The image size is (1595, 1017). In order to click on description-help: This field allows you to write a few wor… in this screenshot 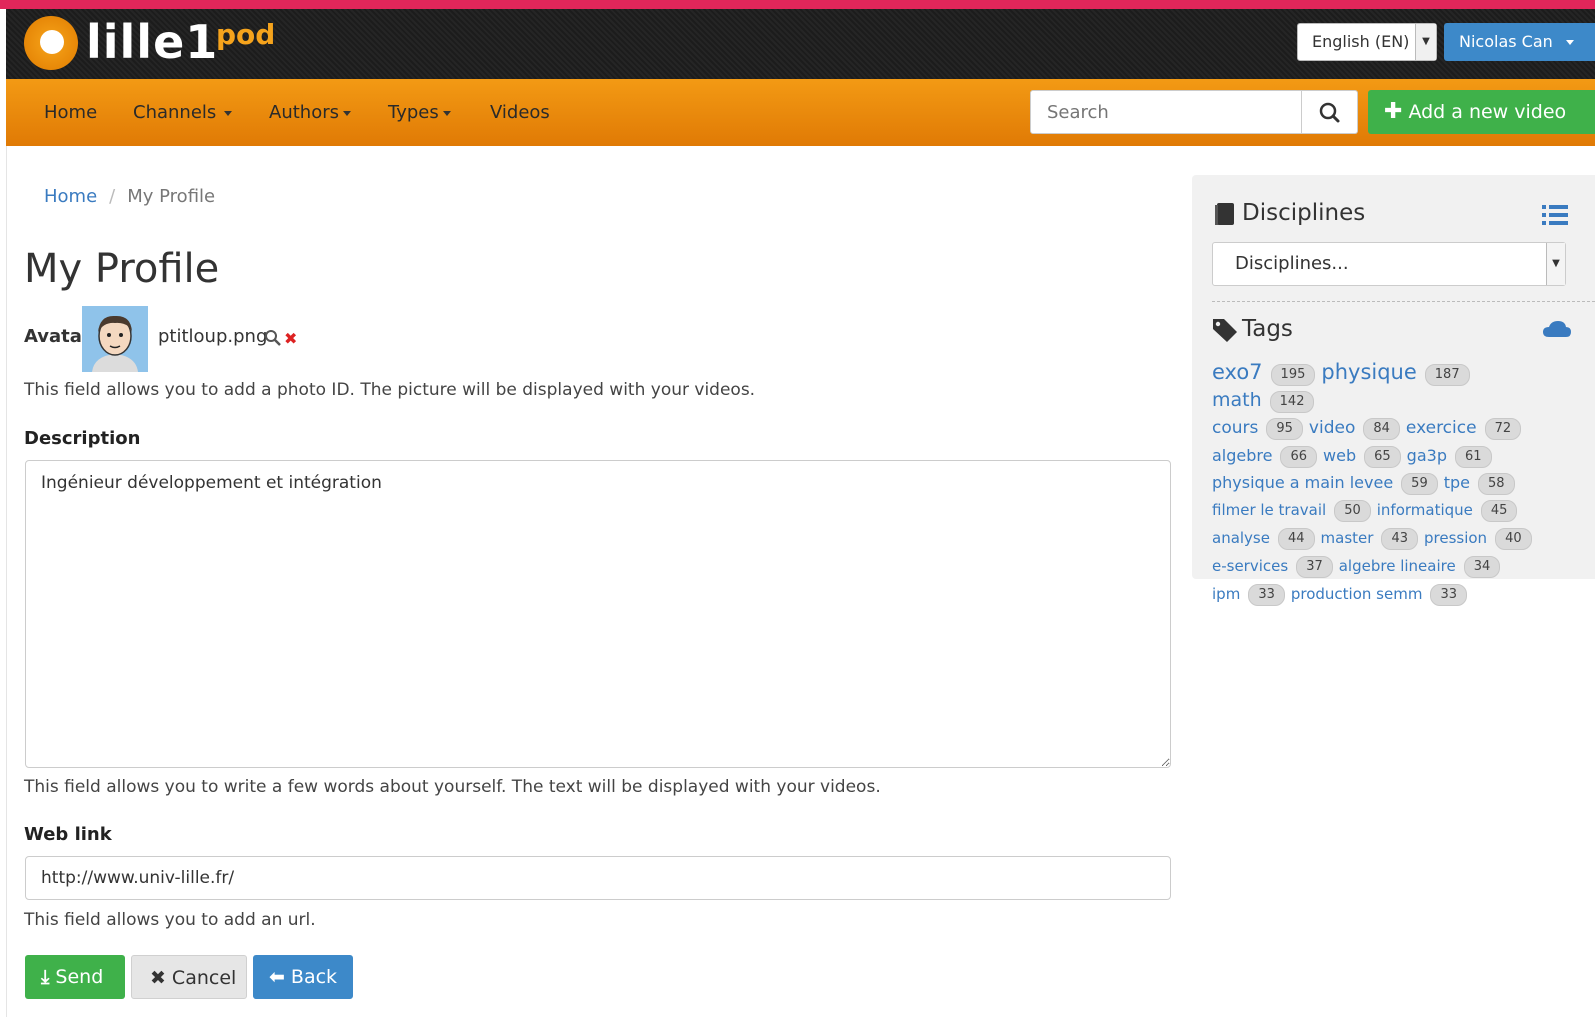, I will do `click(452, 787)`.